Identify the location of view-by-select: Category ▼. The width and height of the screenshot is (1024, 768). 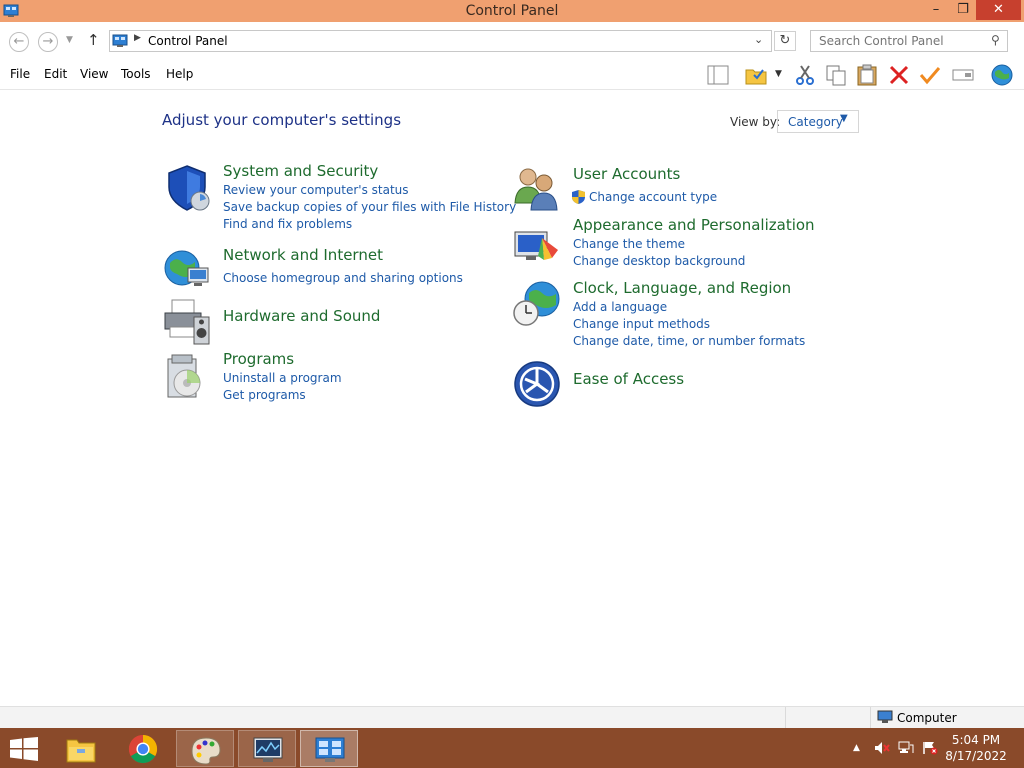
(818, 121).